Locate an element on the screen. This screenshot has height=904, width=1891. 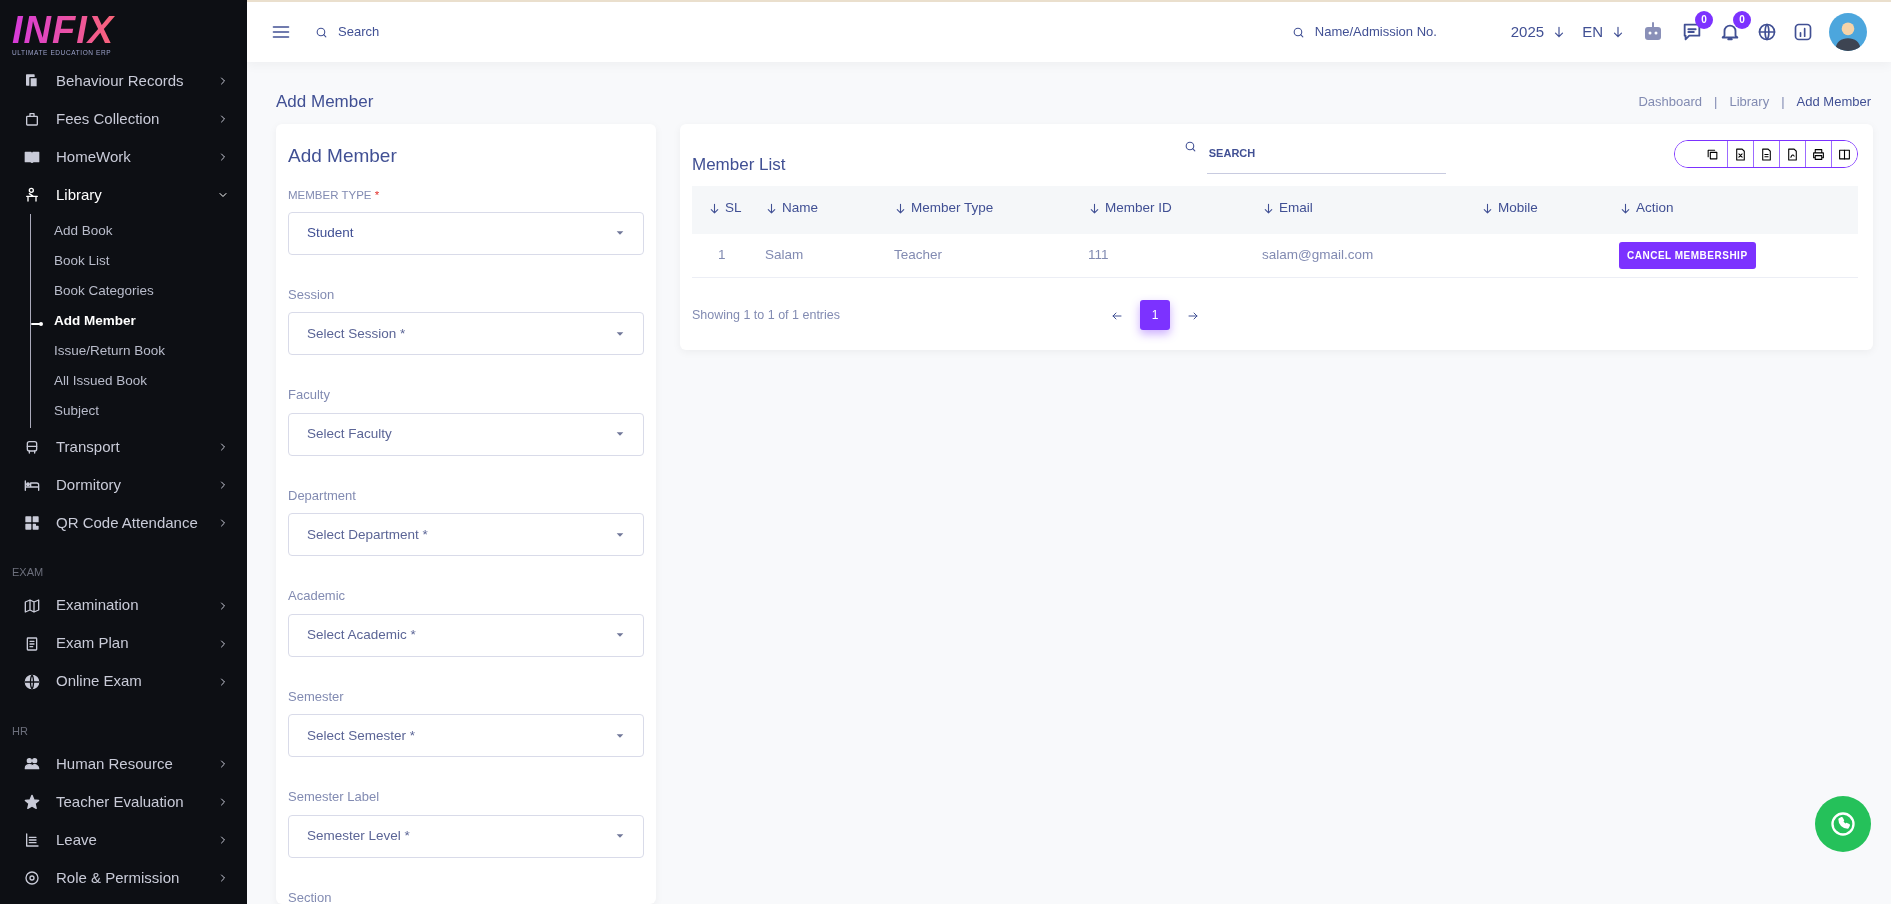
active-marker-icon is located at coordinates (38, 324).